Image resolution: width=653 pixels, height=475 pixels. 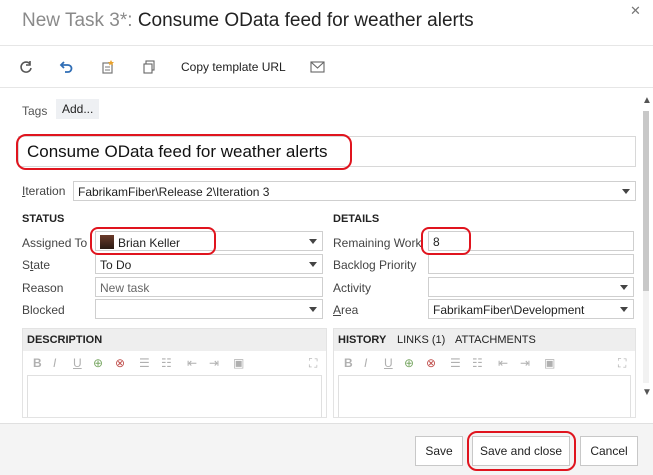 What do you see at coordinates (647, 392) in the screenshot?
I see `scroll-down-icon: ▼` at bounding box center [647, 392].